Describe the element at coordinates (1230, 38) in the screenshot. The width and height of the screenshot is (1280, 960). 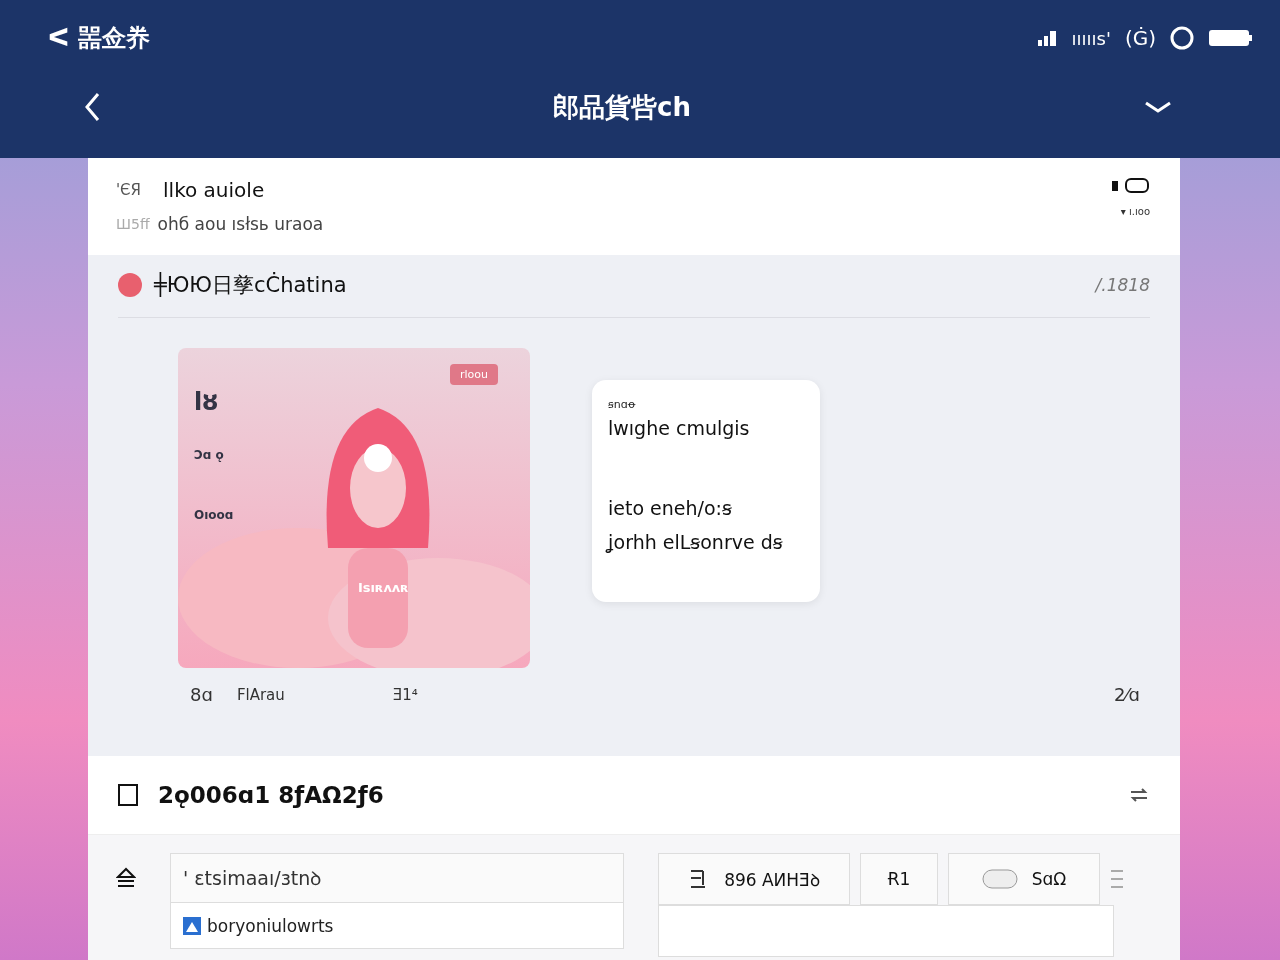
I see `battery-icon` at that location.